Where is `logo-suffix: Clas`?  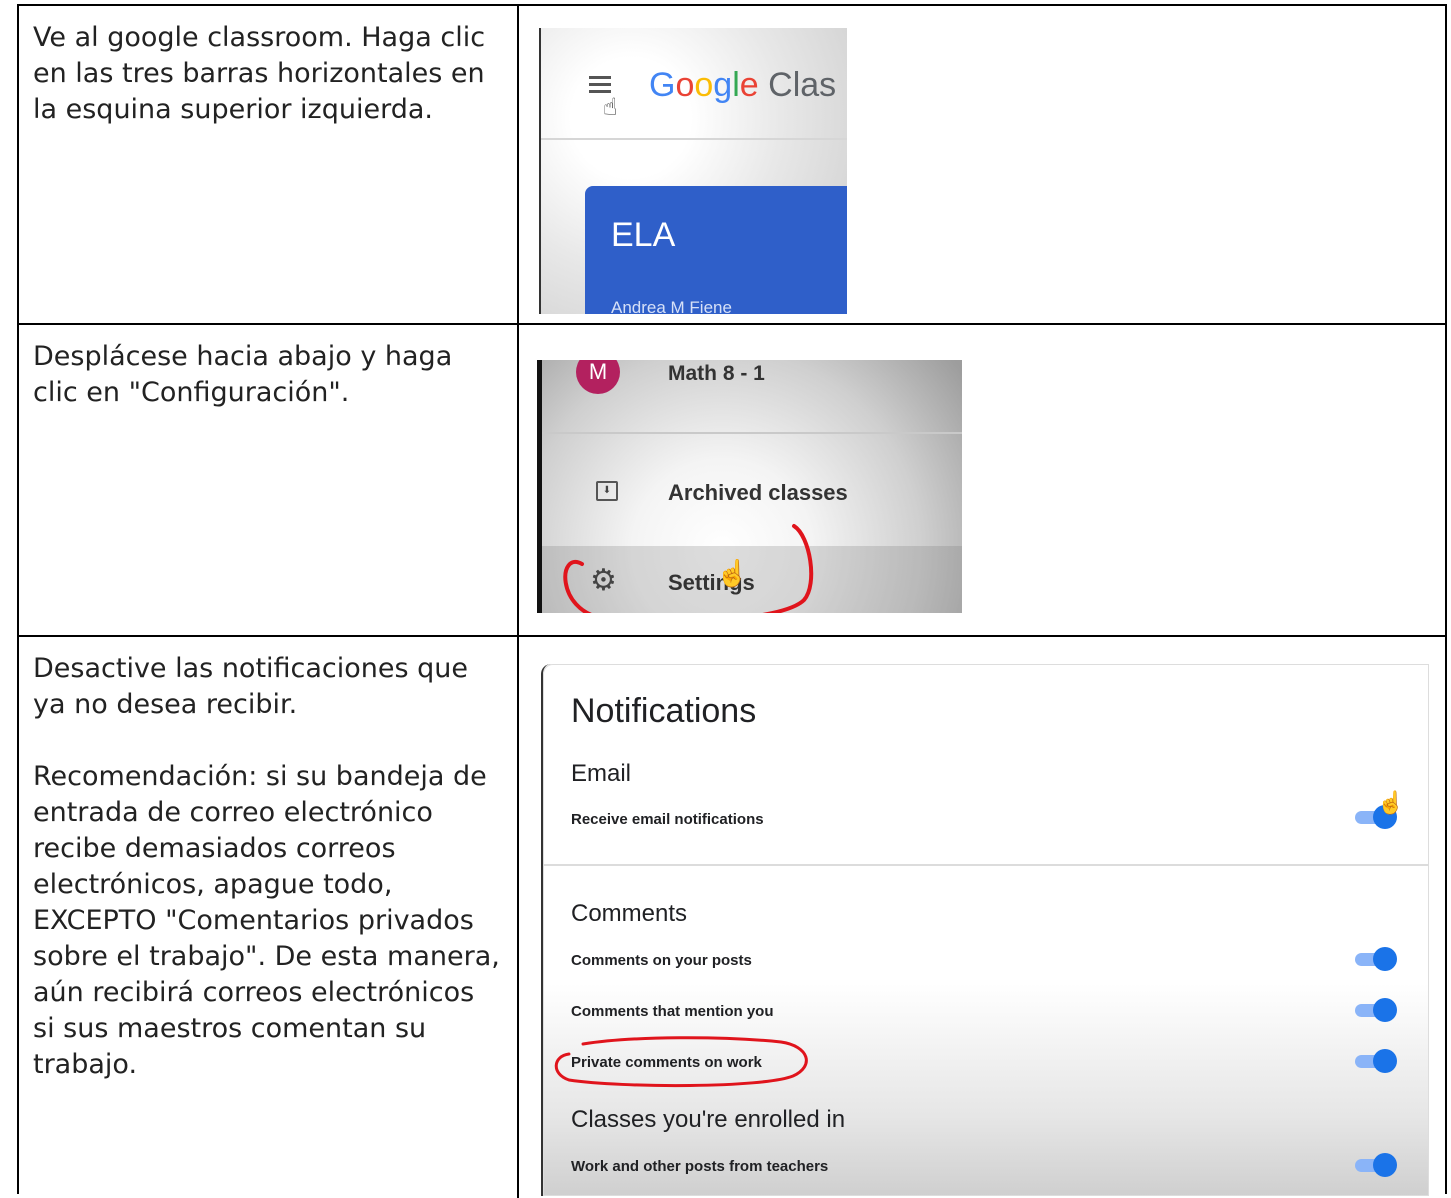
logo-suffix: Clas is located at coordinates (802, 85).